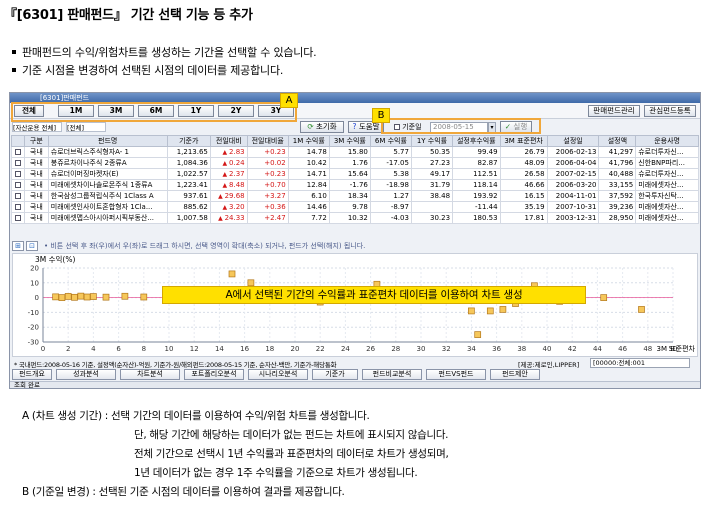 The width and height of the screenshot is (711, 513). I want to click on table-cell: 50.35, so click(432, 152).